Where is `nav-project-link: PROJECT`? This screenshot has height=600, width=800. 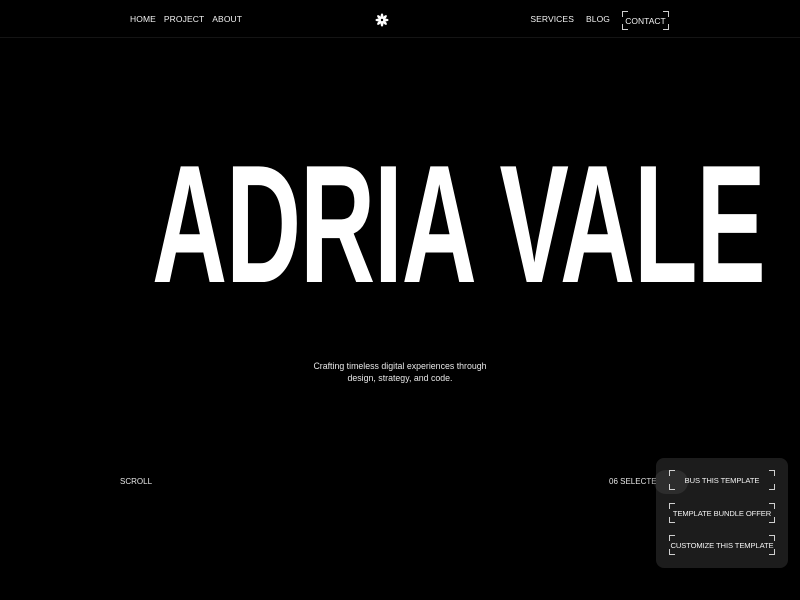
nav-project-link: PROJECT is located at coordinates (184, 19).